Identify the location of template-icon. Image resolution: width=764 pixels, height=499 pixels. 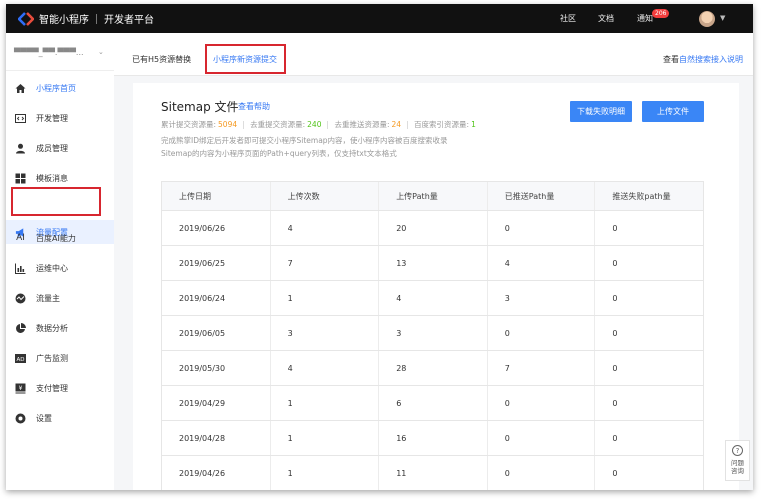
(20, 178).